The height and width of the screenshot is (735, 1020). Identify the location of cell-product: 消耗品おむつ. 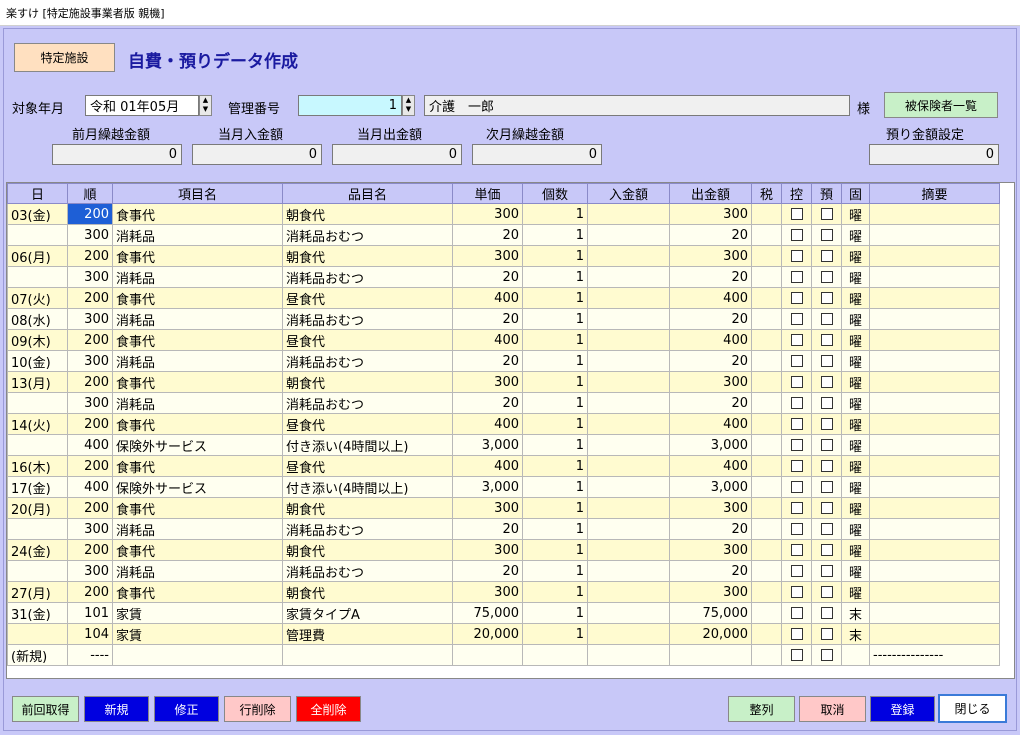
(367, 529).